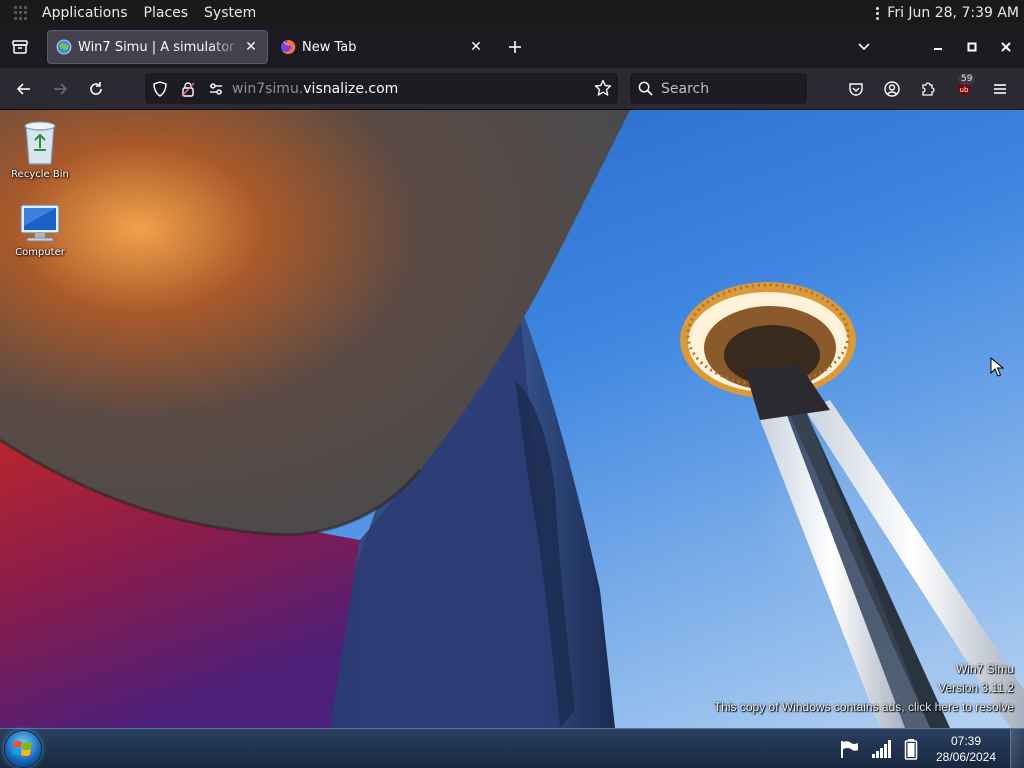 This screenshot has height=768, width=1024. I want to click on plus-icon, so click(515, 47).